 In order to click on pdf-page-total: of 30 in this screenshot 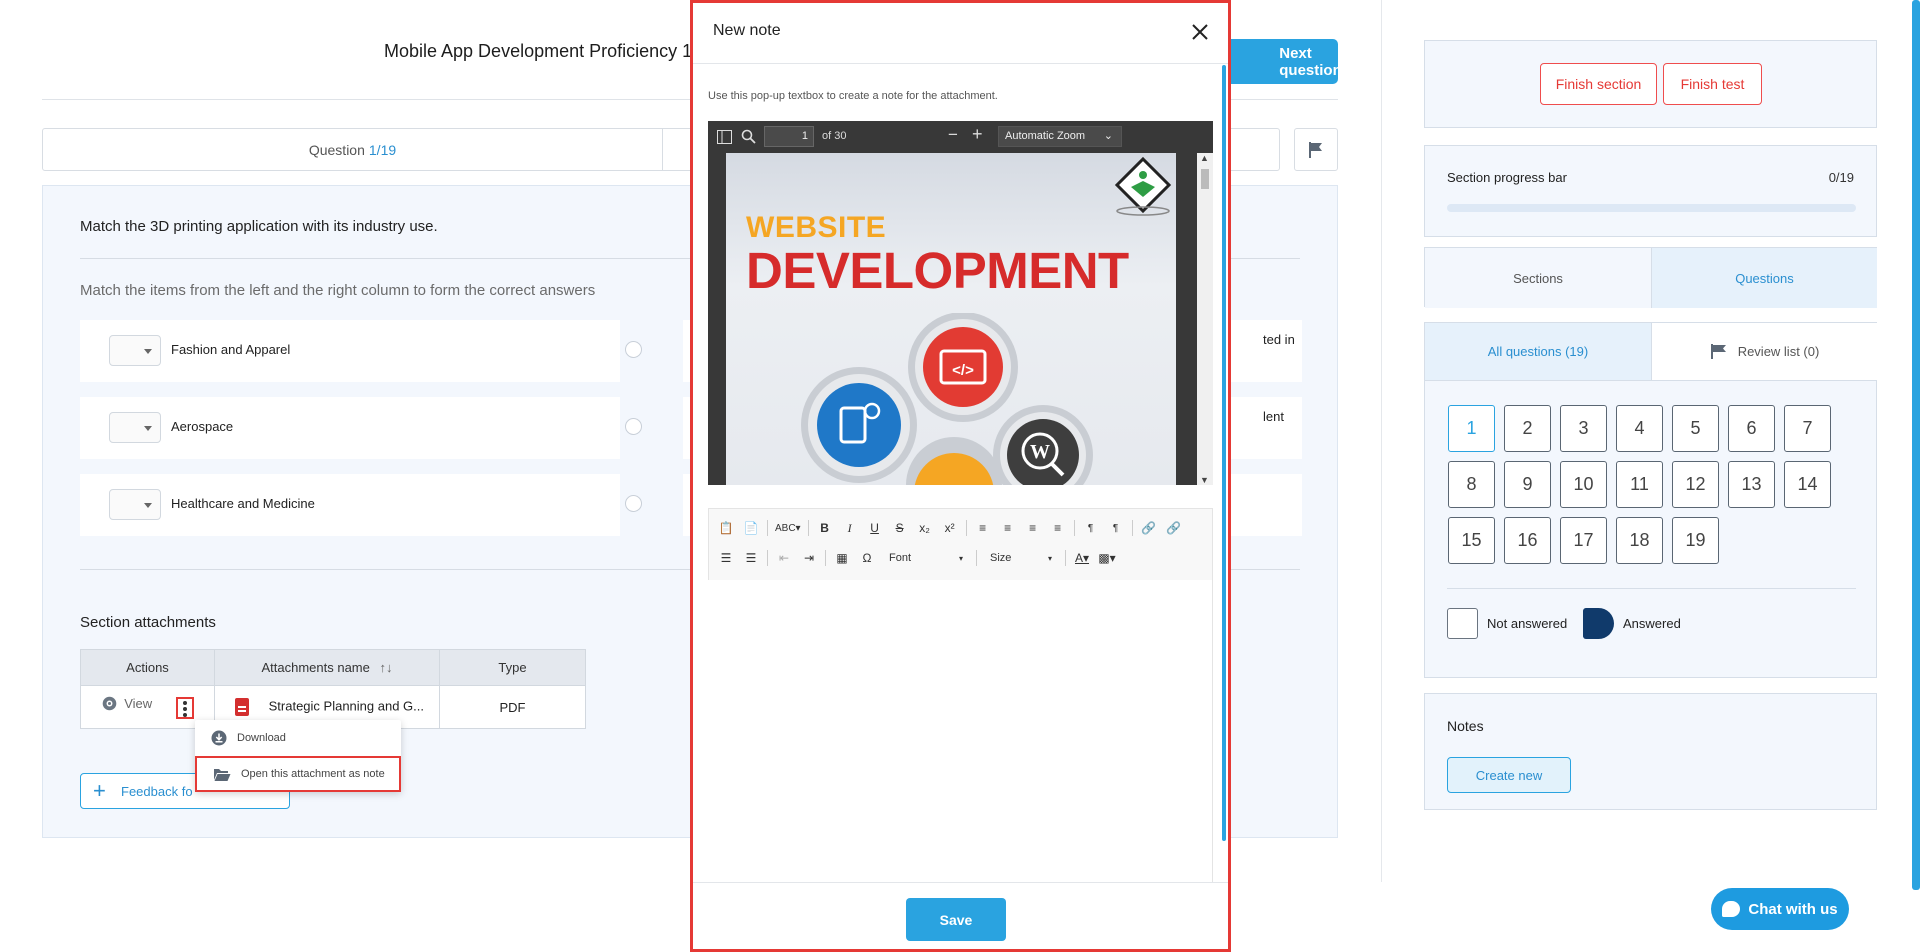, I will do `click(834, 136)`.